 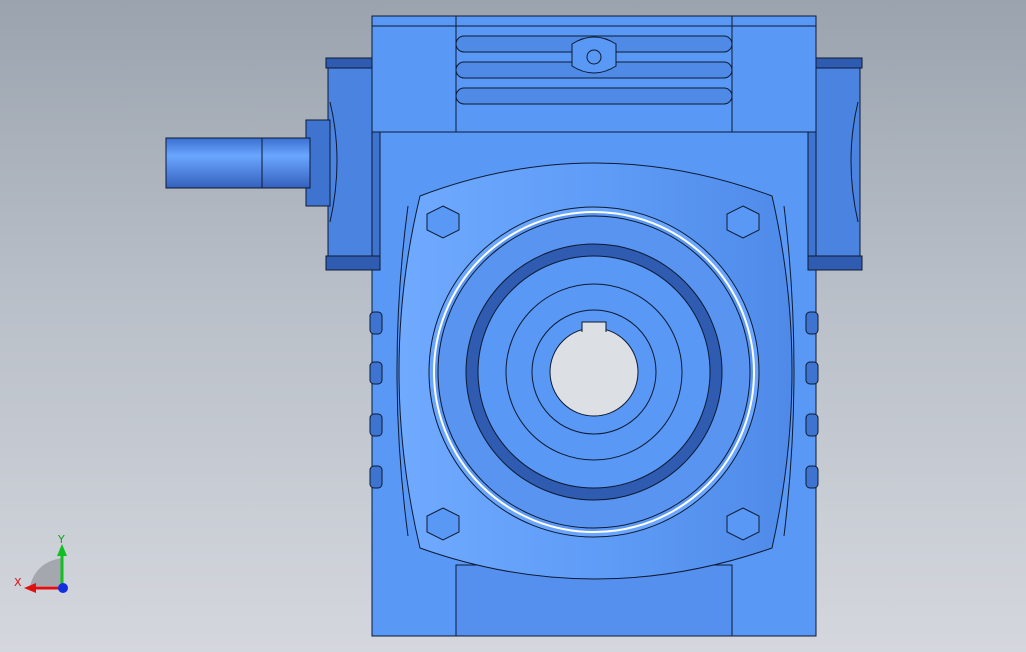 I want to click on y-axis-label: Y, so click(x=61, y=539).